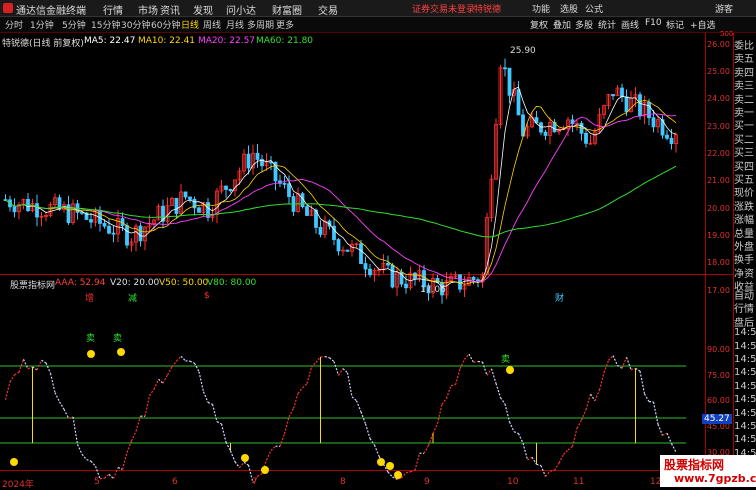 The width and height of the screenshot is (756, 490). Describe the element at coordinates (231, 283) in the screenshot. I see `indicator-v80: V80: 80.00` at that location.